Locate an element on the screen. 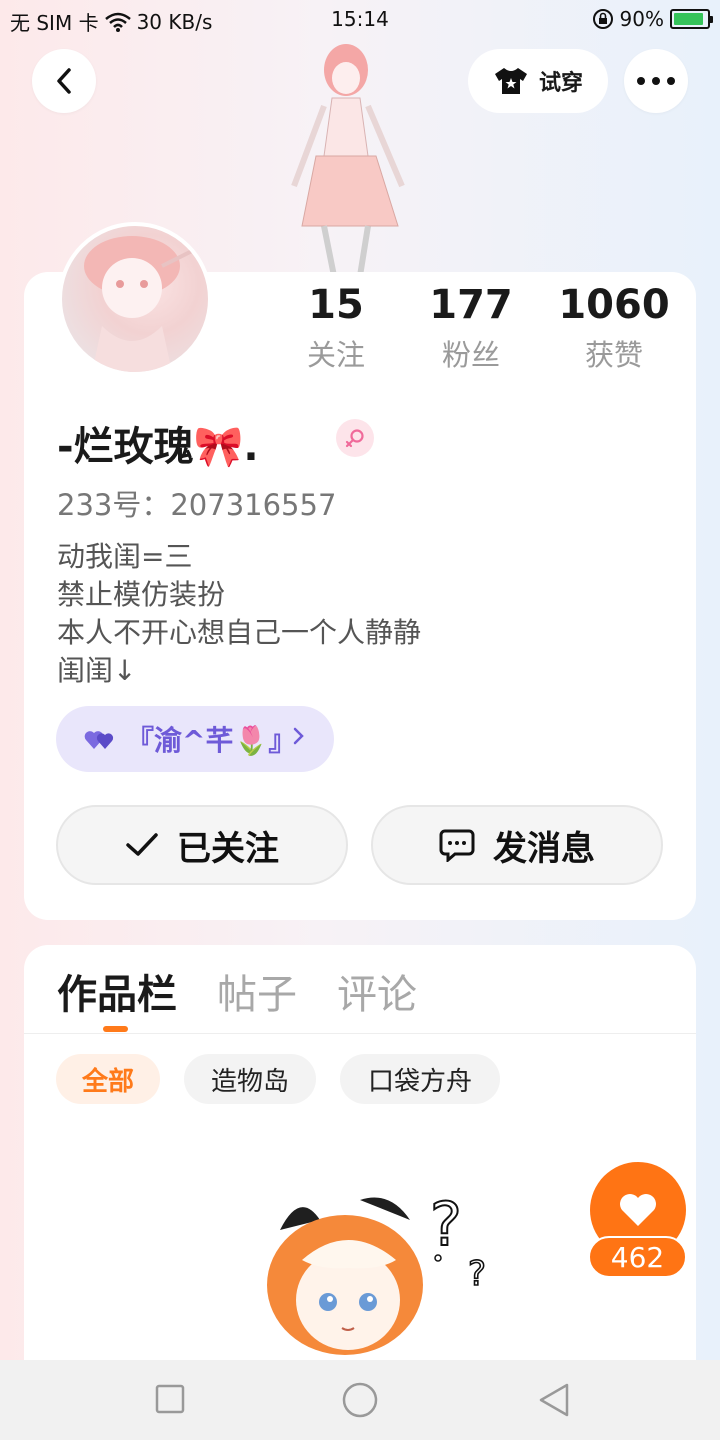 This screenshot has width=720, height=1440. chat-bubble-icon is located at coordinates (457, 845).